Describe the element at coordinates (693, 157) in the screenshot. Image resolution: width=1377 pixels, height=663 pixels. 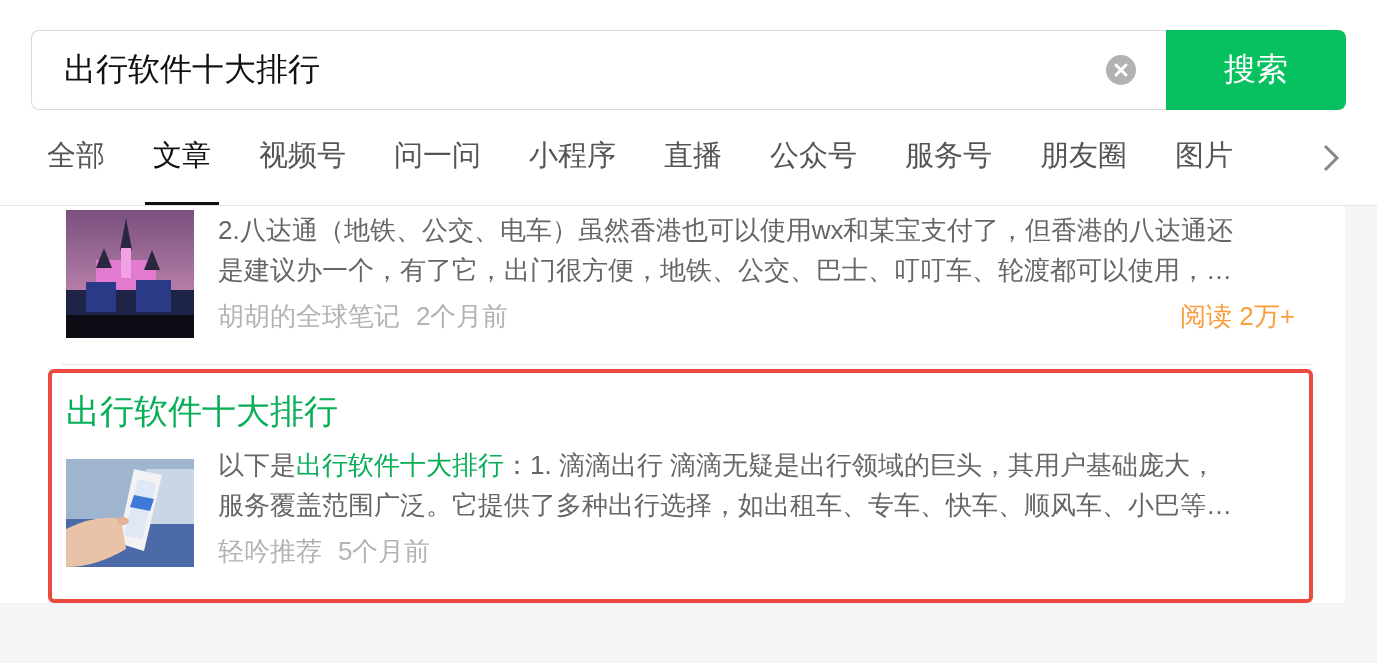
I see `tab: 直播` at that location.